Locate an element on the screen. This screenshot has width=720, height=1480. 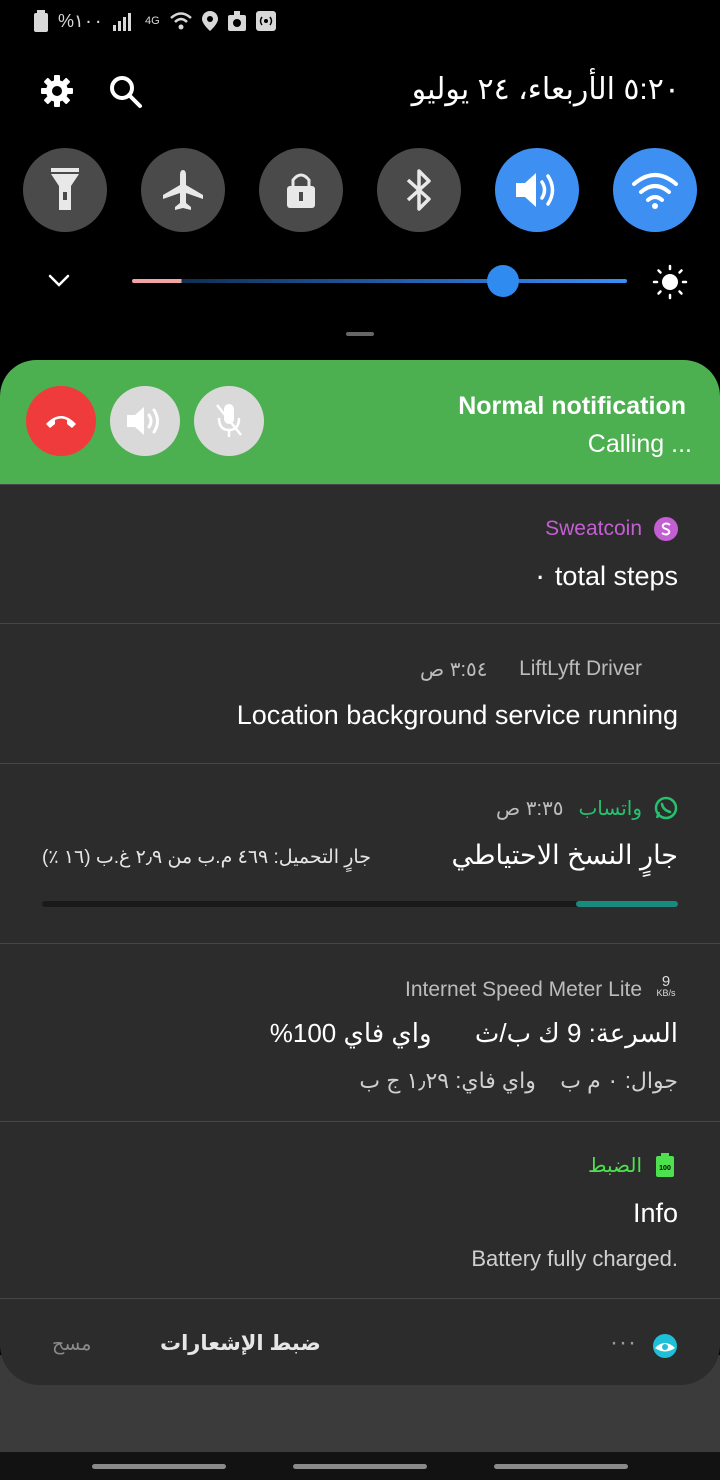
sweatcoin-icon is located at coordinates (666, 529).